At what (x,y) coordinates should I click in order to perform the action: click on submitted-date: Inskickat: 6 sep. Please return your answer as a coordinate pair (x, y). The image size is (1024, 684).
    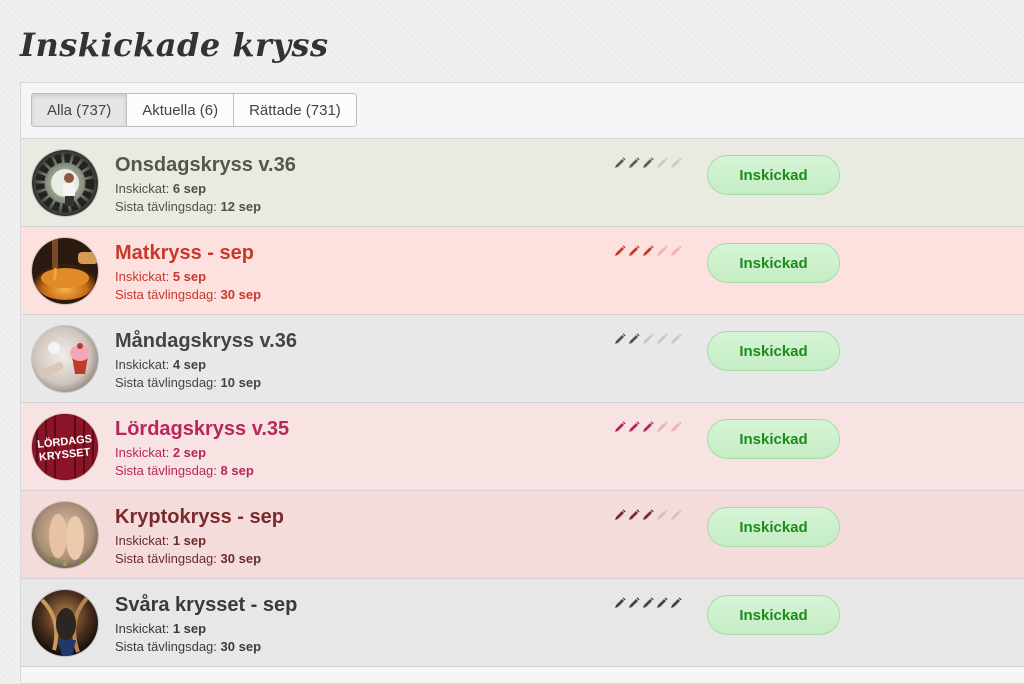
    Looking at the image, I should click on (160, 188).